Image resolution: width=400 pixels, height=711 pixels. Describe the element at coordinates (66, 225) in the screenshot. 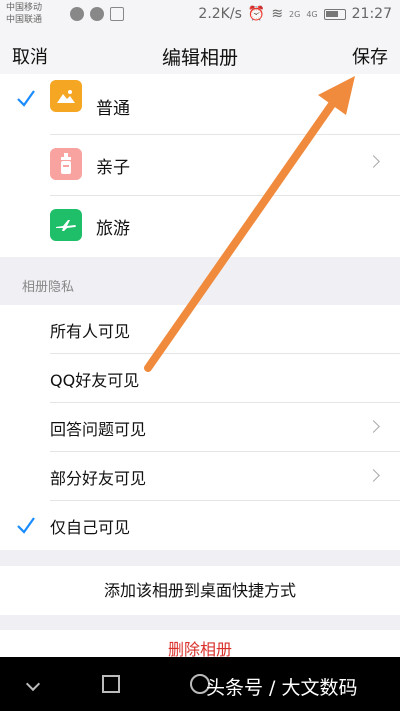

I see `airplane-icon` at that location.